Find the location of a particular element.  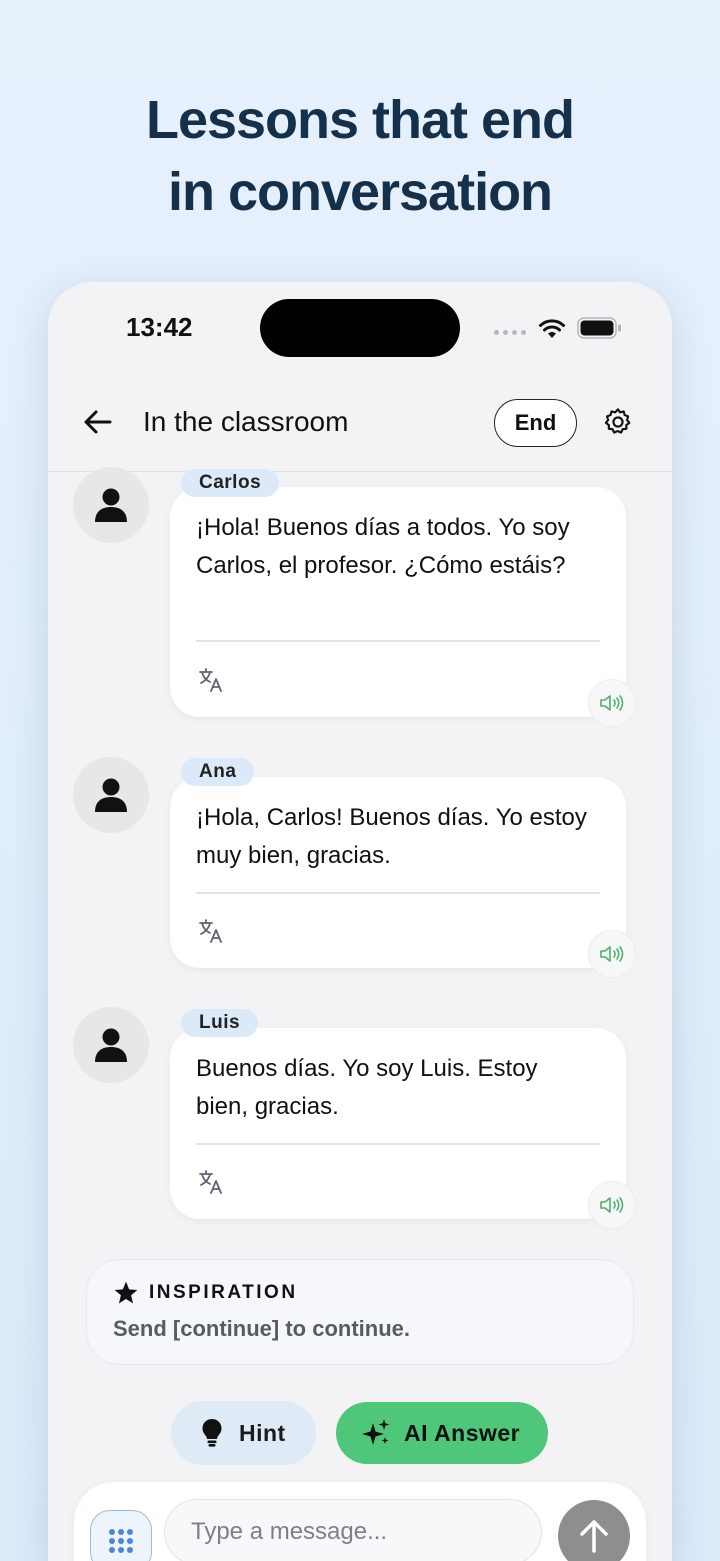

sparkles-icon is located at coordinates (376, 1432).